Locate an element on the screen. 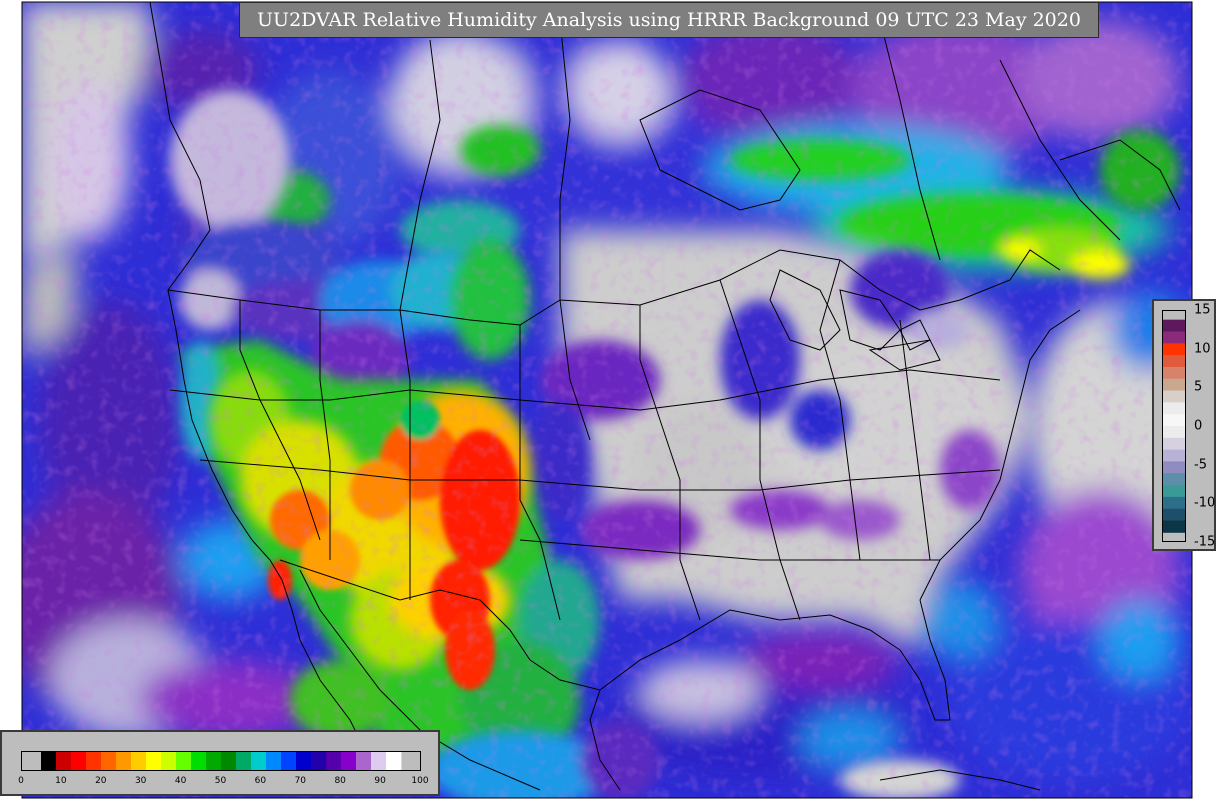  rh-colorbar-tick-label: 80 is located at coordinates (340, 781).